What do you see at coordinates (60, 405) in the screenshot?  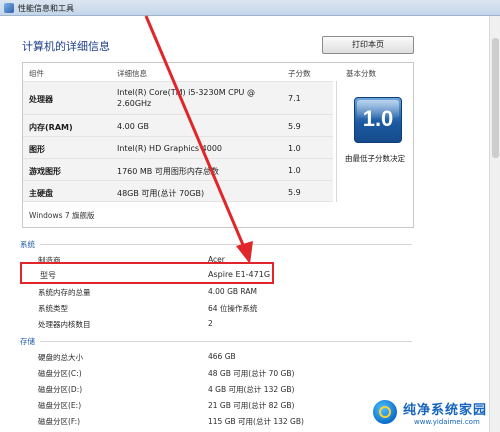 I see `prop-label-partition-e: 磁盘分区(E:)` at bounding box center [60, 405].